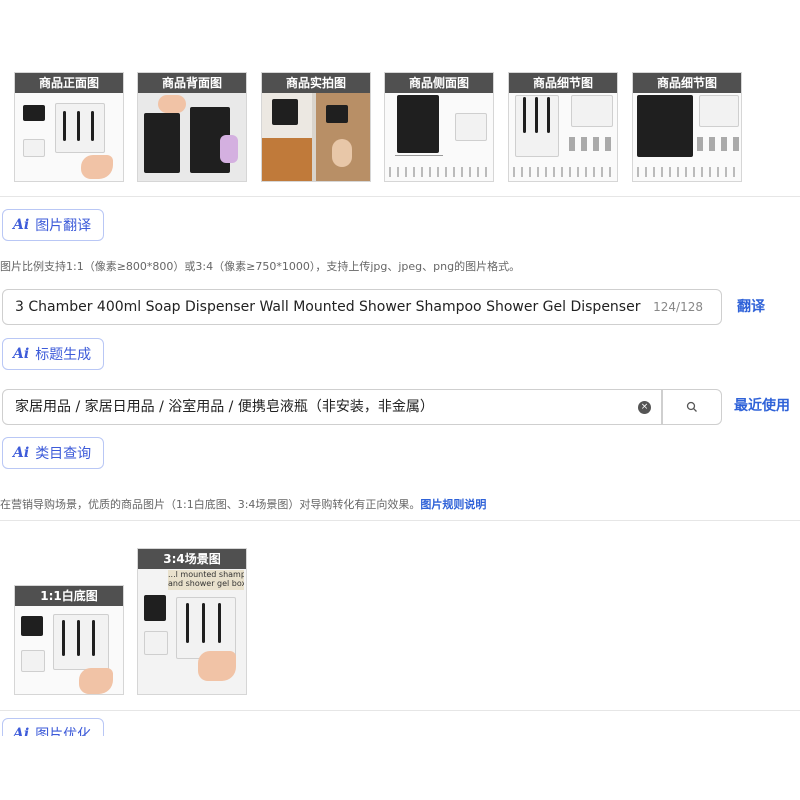 The image size is (800, 800). What do you see at coordinates (63, 226) in the screenshot?
I see `button-label: 图片翻译` at bounding box center [63, 226].